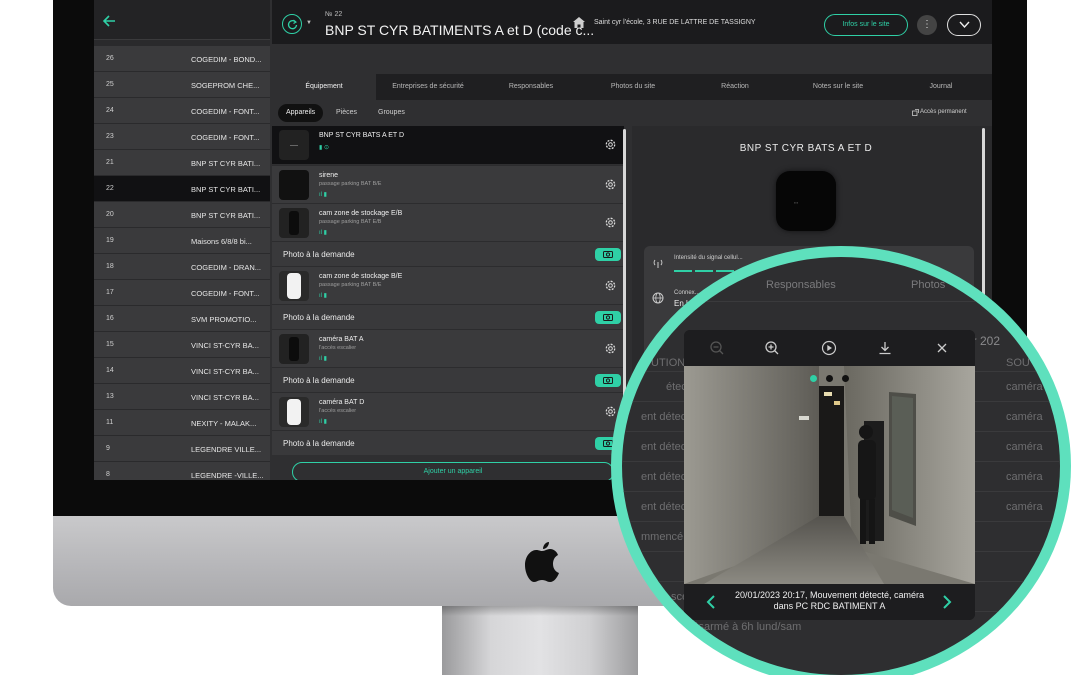  What do you see at coordinates (941, 87) in the screenshot?
I see `tab-journal: Journal` at bounding box center [941, 87].